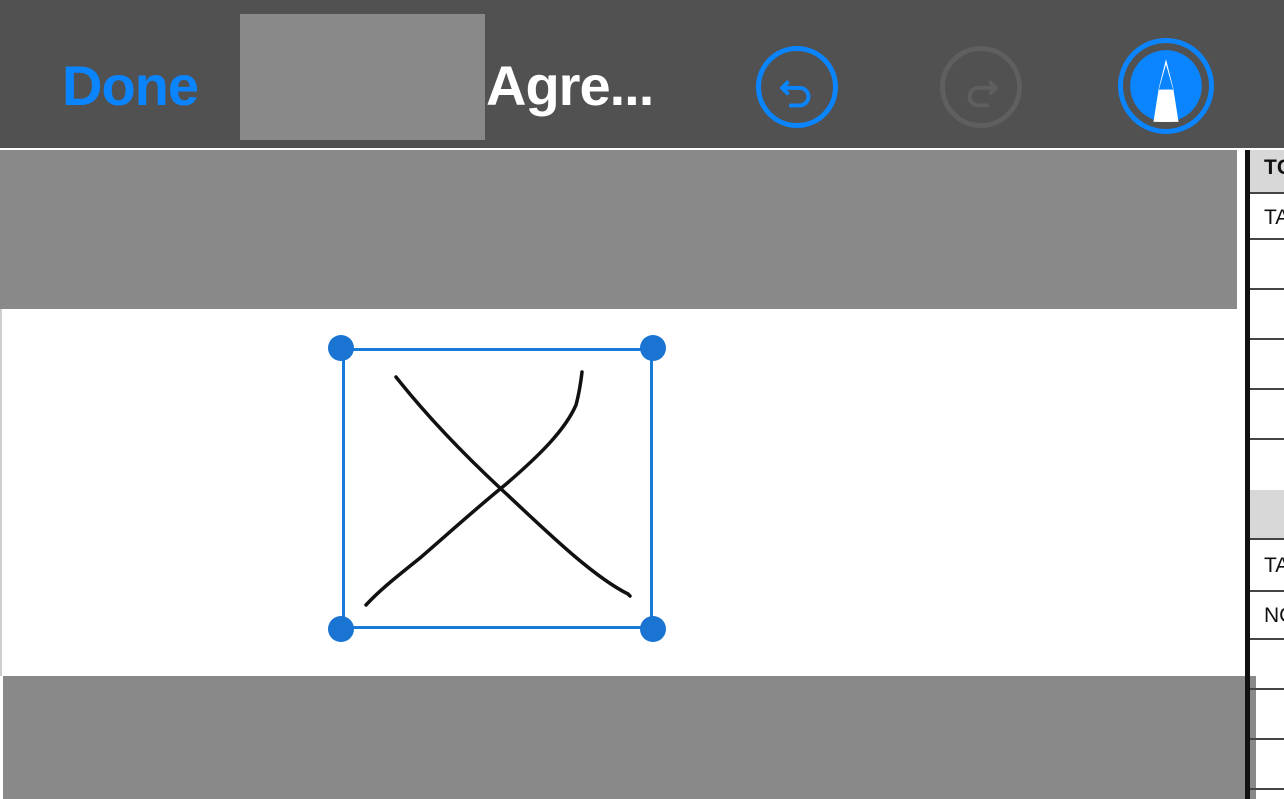 The image size is (1284, 799). Describe the element at coordinates (341, 348) in the screenshot. I see `resize-handle-top-left` at that location.